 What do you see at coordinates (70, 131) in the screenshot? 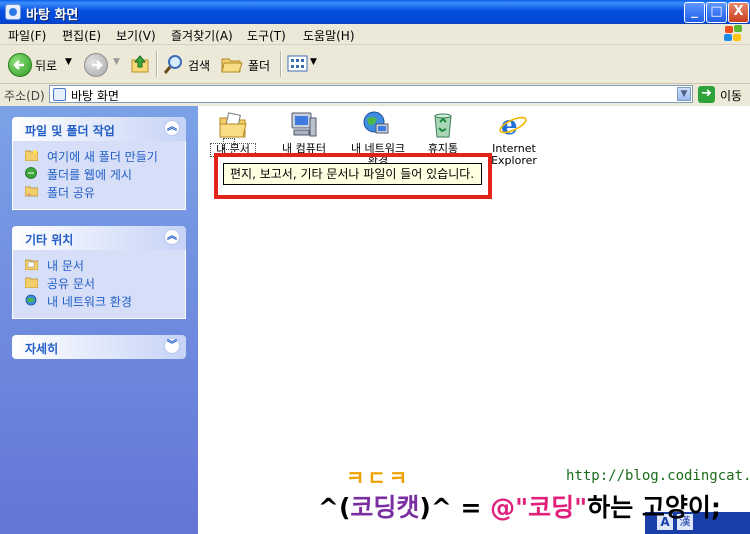
I see `file-folder-tasks-title: 파일 및 폴더 작업` at bounding box center [70, 131].